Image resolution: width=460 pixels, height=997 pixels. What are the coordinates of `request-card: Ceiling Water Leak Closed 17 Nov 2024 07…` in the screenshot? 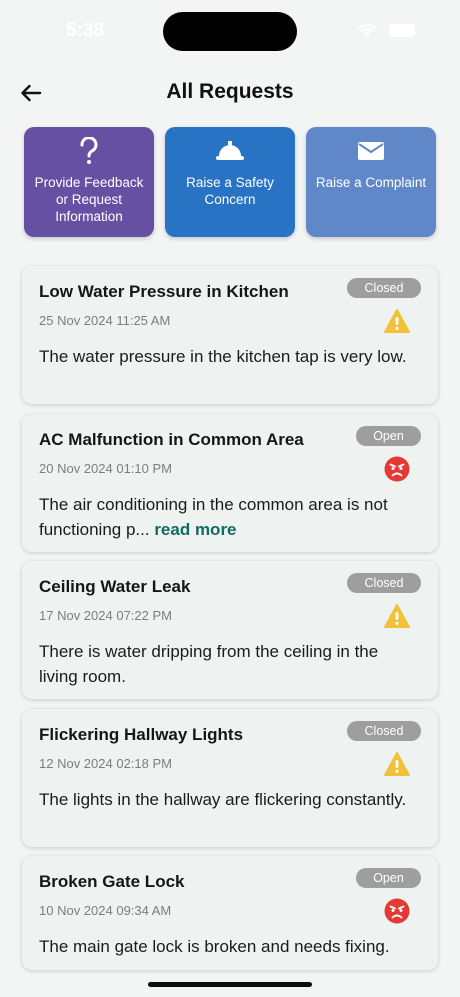 It's located at (230, 630).